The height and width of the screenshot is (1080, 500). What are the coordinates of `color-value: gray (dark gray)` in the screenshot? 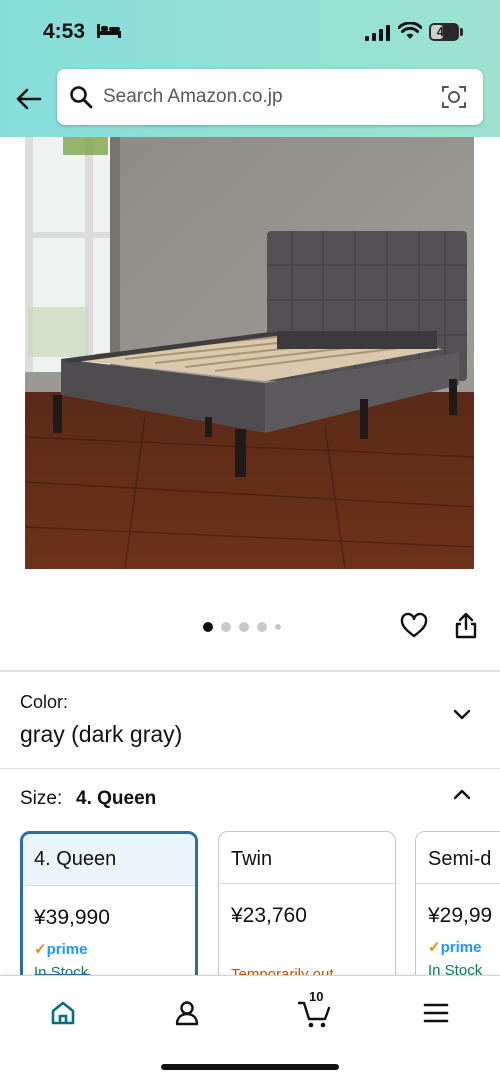 It's located at (101, 734).